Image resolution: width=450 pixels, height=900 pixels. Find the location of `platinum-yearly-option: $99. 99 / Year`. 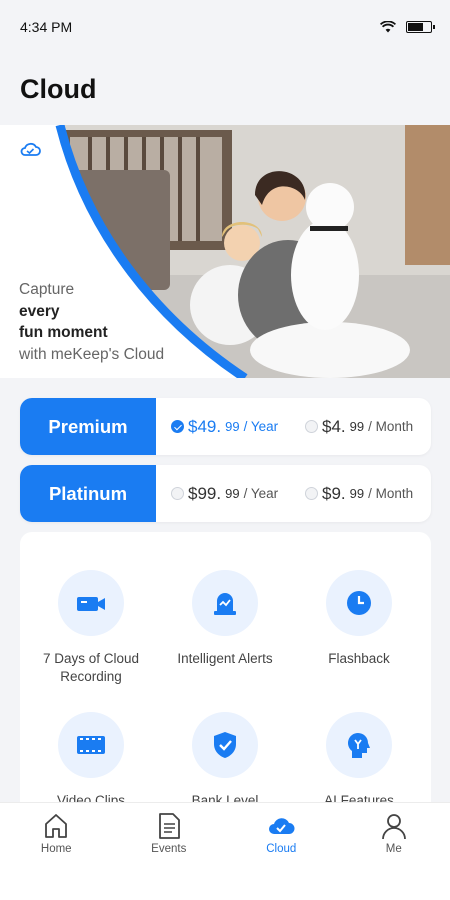

platinum-yearly-option: $99. 99 / Year is located at coordinates (224, 494).